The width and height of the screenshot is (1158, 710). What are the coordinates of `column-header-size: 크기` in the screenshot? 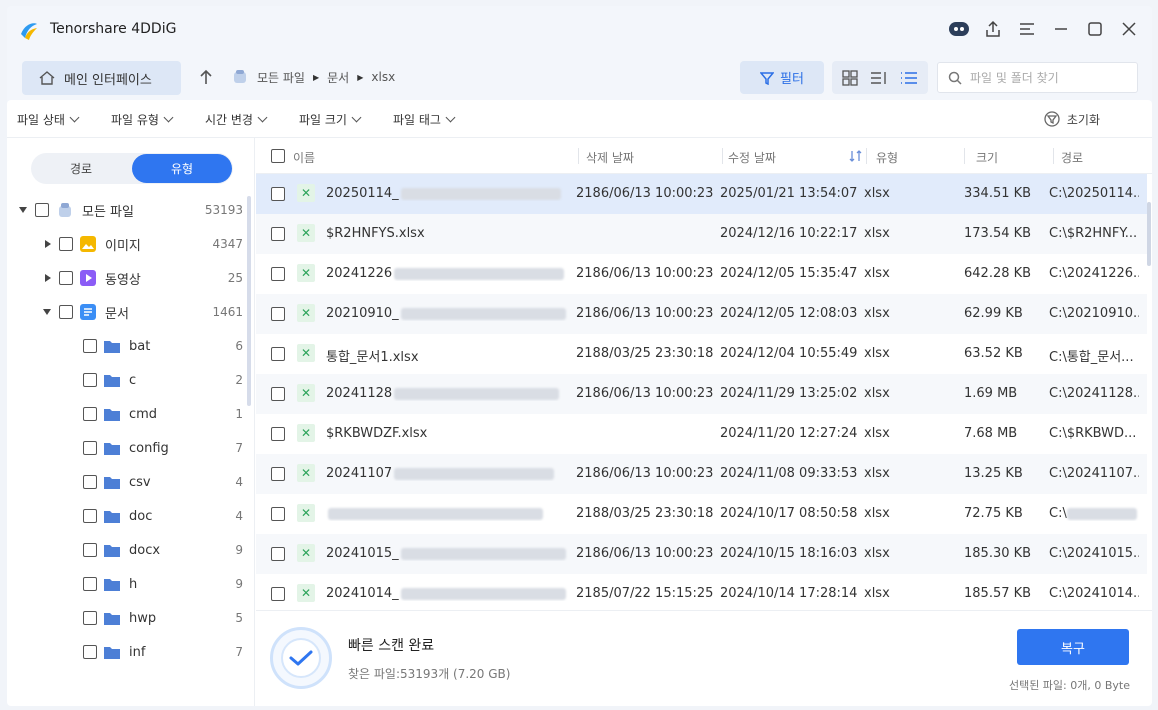 It's located at (987, 157).